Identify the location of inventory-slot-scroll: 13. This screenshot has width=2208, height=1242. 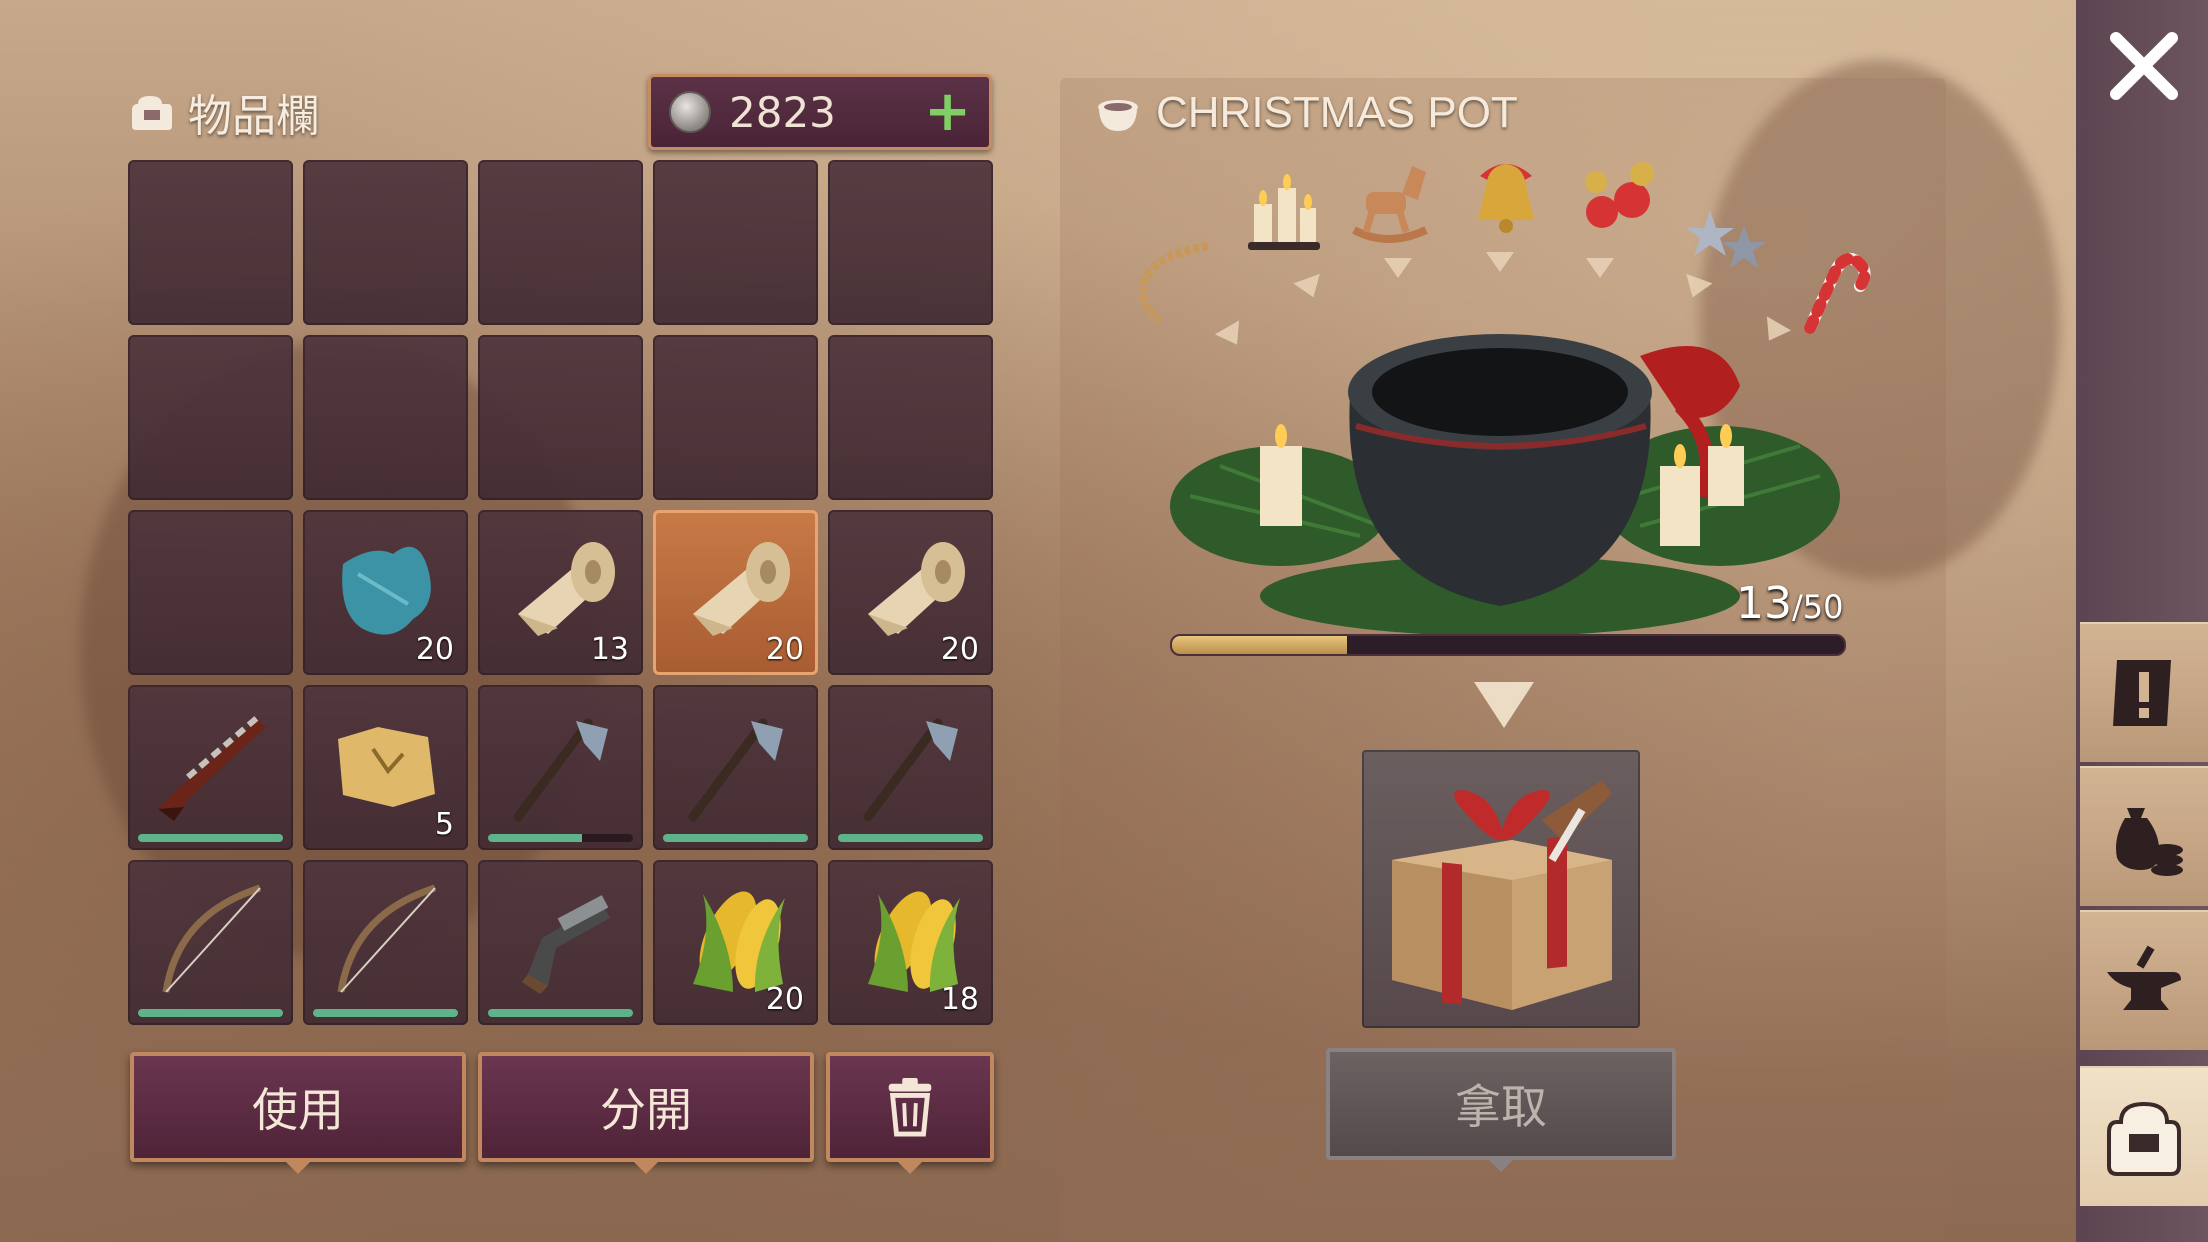
(560, 592).